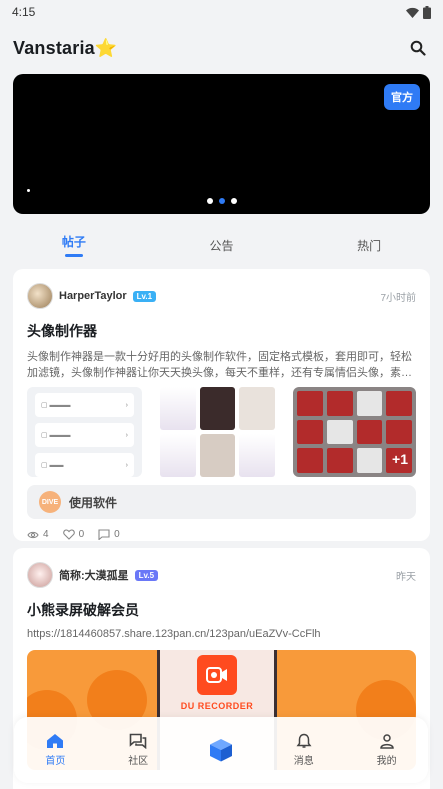  I want to click on nav-label: 社区, so click(138, 761).